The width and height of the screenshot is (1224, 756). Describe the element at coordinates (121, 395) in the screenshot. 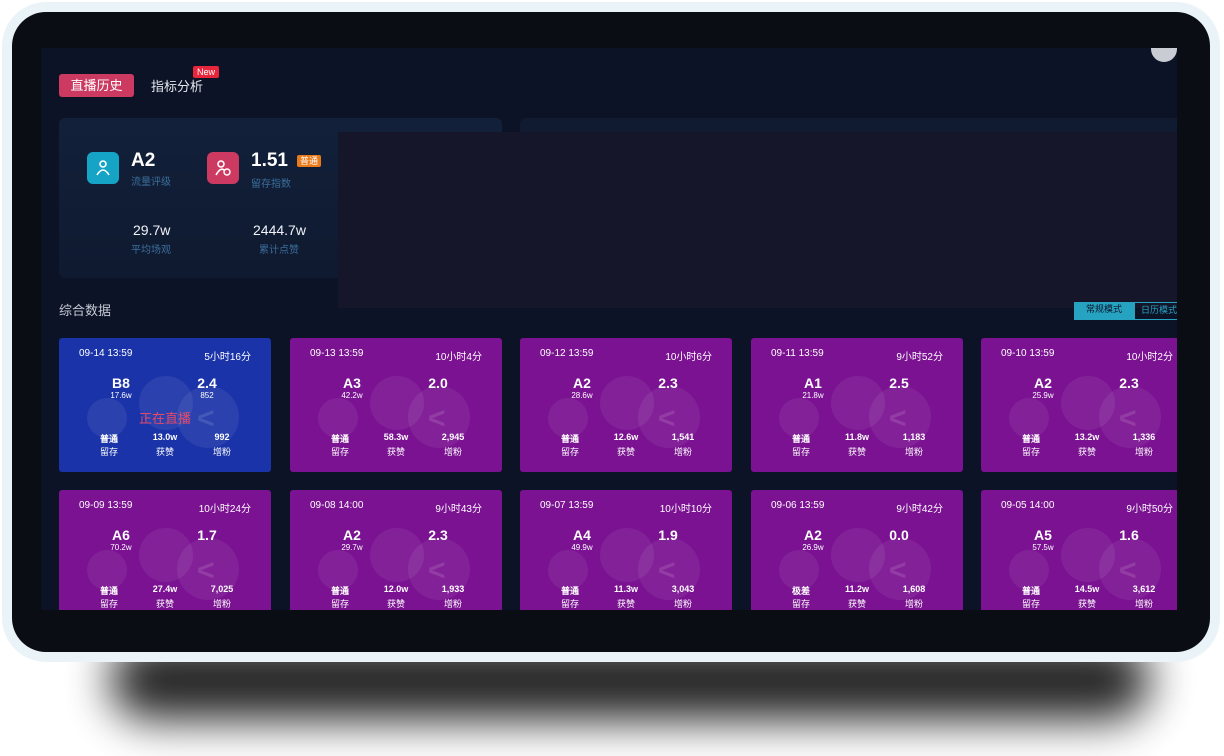

I see `card-views: 17.6w` at that location.